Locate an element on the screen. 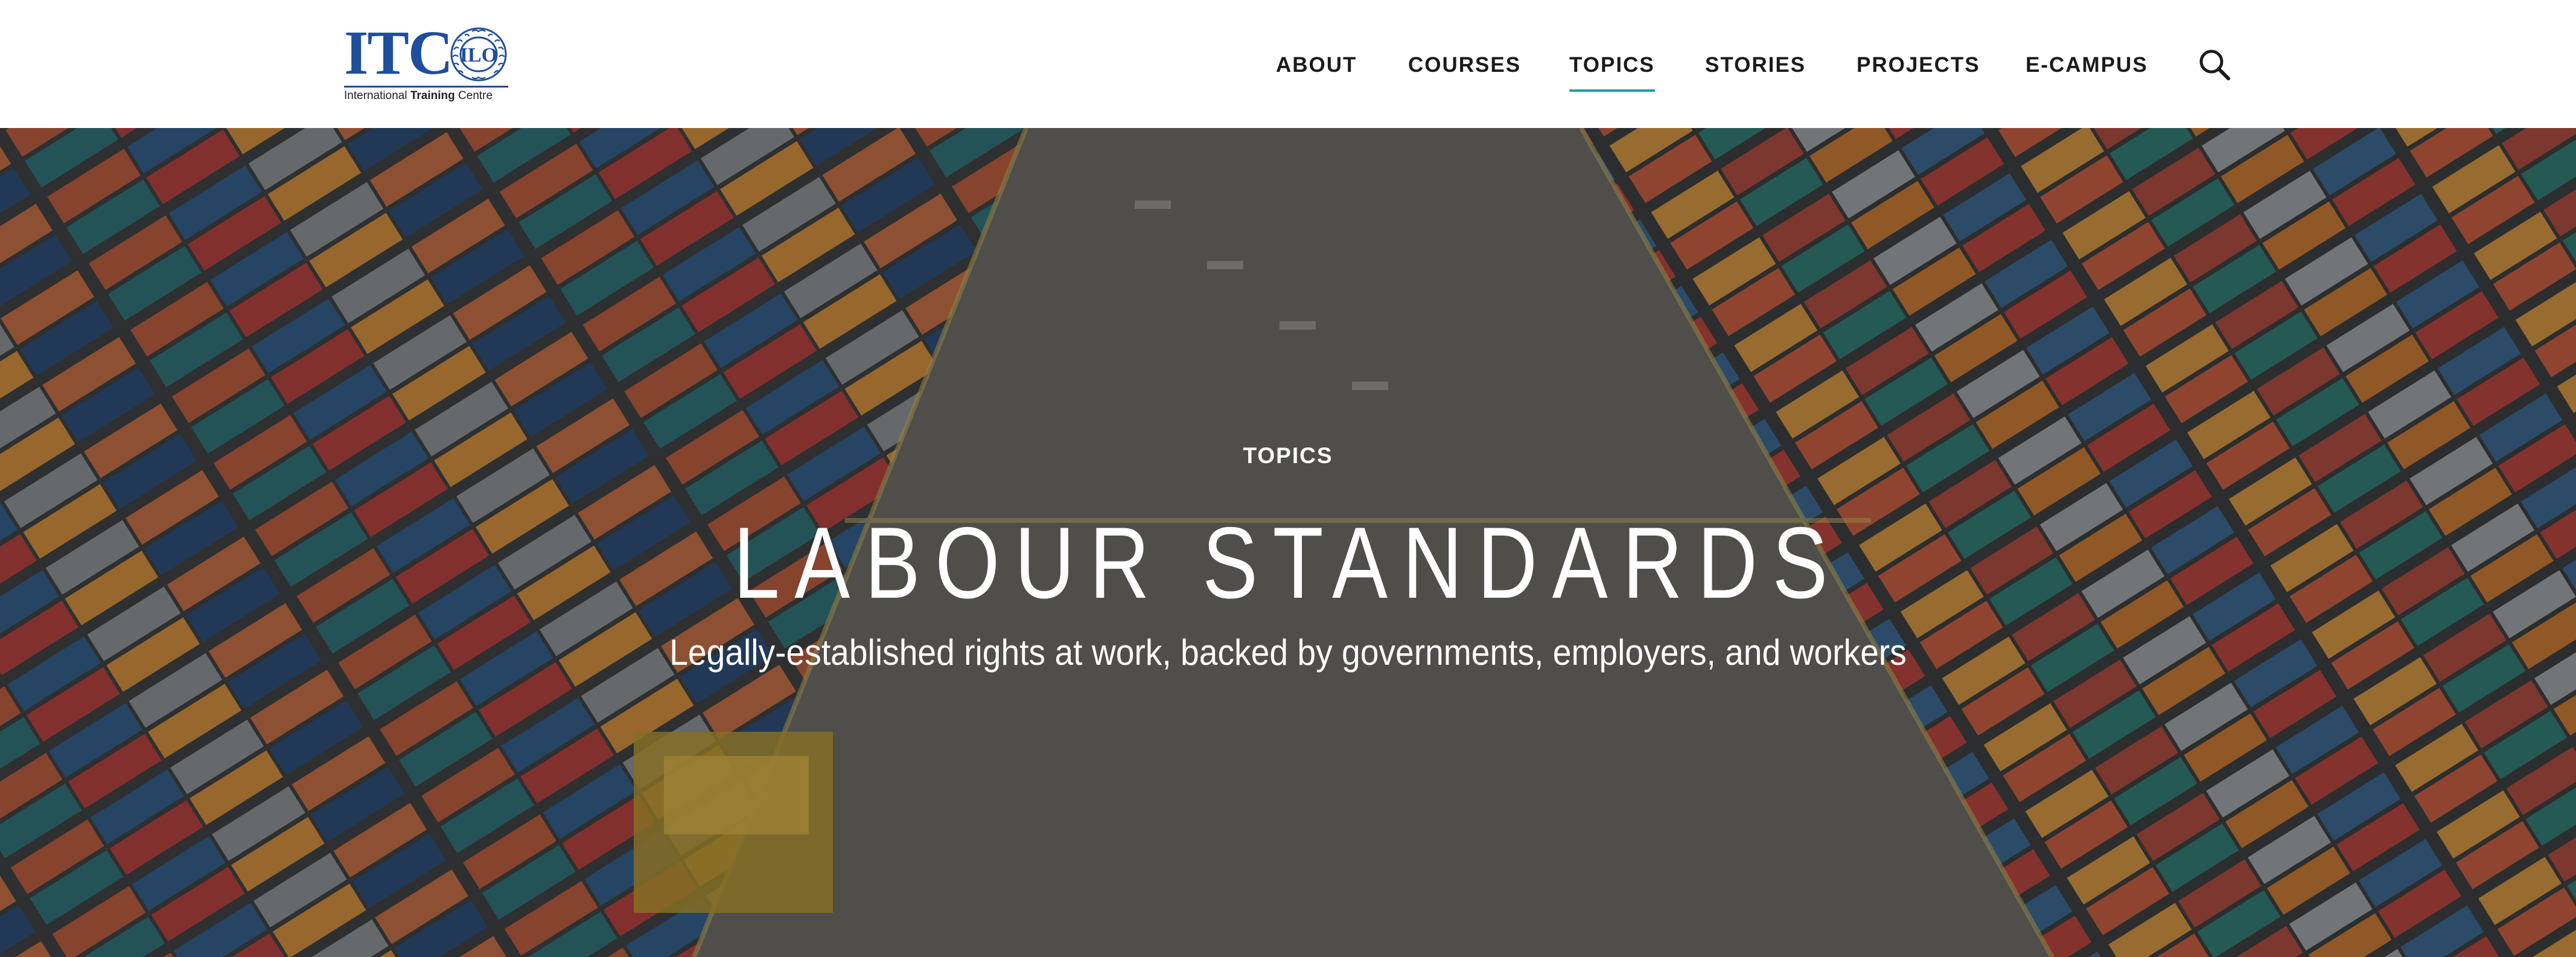  nav-item-courses: COURSES is located at coordinates (1464, 65).